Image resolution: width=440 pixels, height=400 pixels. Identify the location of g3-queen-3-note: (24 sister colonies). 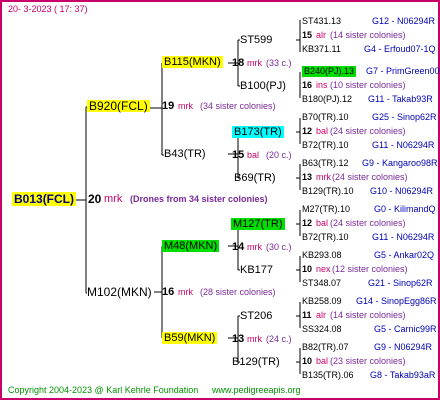
(370, 177).